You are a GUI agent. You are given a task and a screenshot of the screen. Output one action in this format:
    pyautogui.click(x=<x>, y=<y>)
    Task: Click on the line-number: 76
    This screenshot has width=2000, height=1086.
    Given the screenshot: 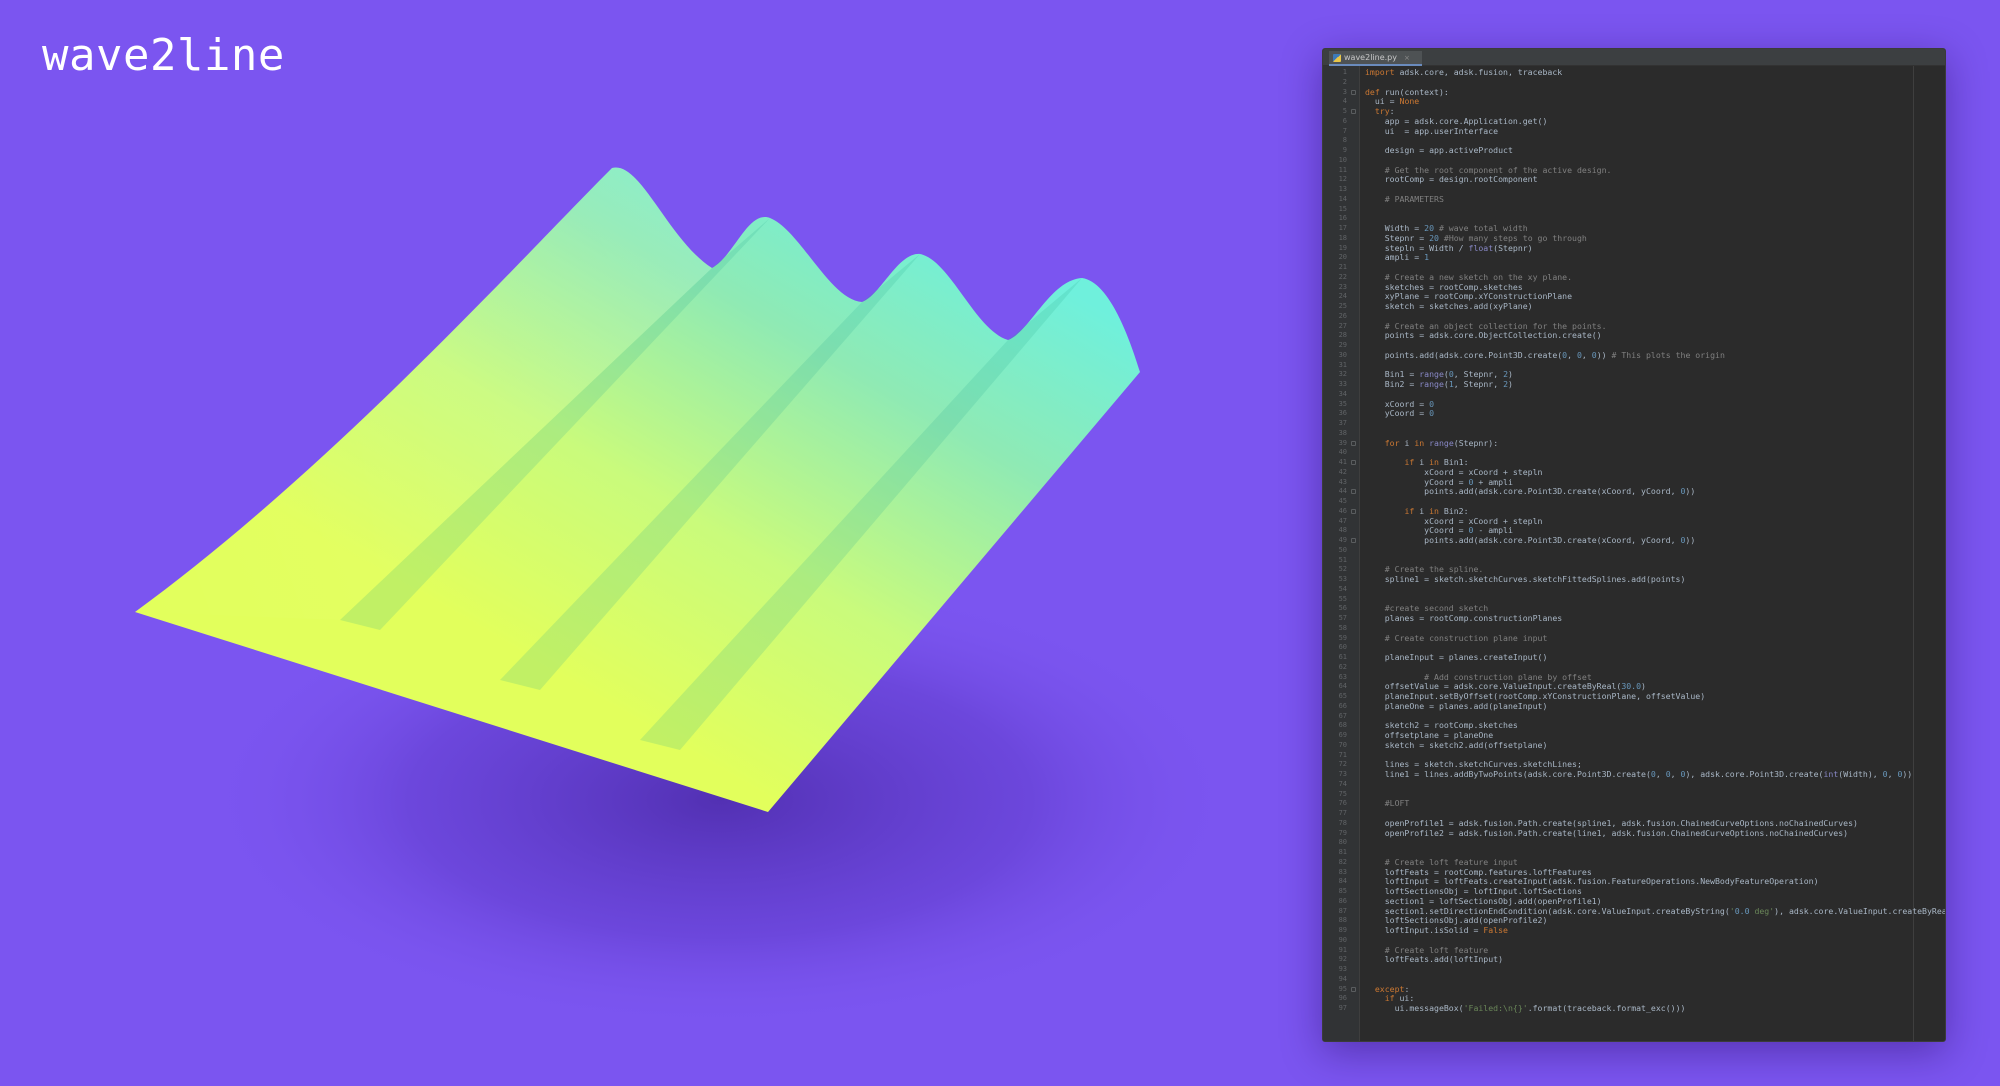 What is the action you would take?
    pyautogui.click(x=1342, y=803)
    